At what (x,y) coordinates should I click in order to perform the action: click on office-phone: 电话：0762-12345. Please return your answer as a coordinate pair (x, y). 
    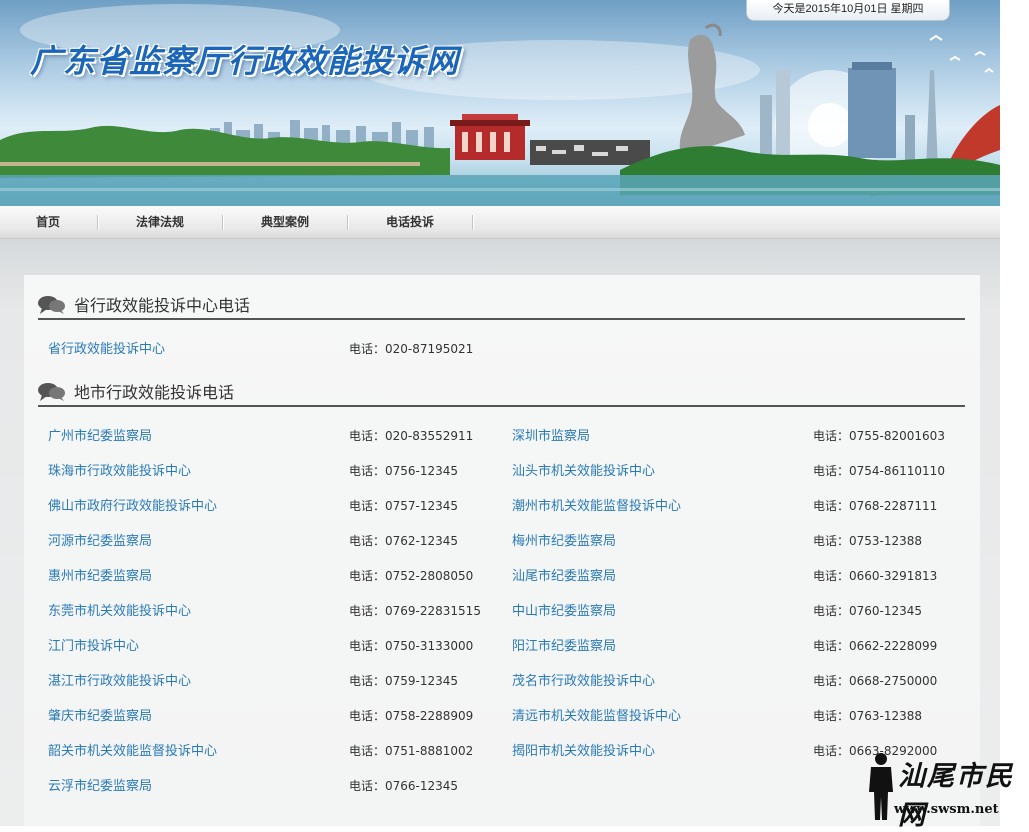
    Looking at the image, I should click on (404, 541).